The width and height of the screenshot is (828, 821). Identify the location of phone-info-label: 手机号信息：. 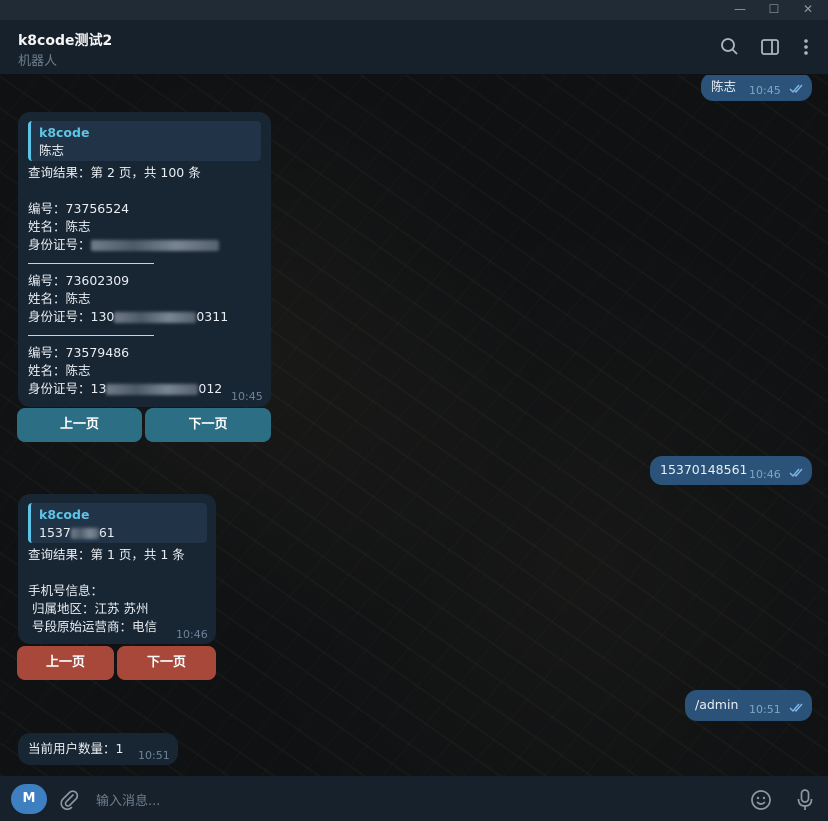
(66, 590).